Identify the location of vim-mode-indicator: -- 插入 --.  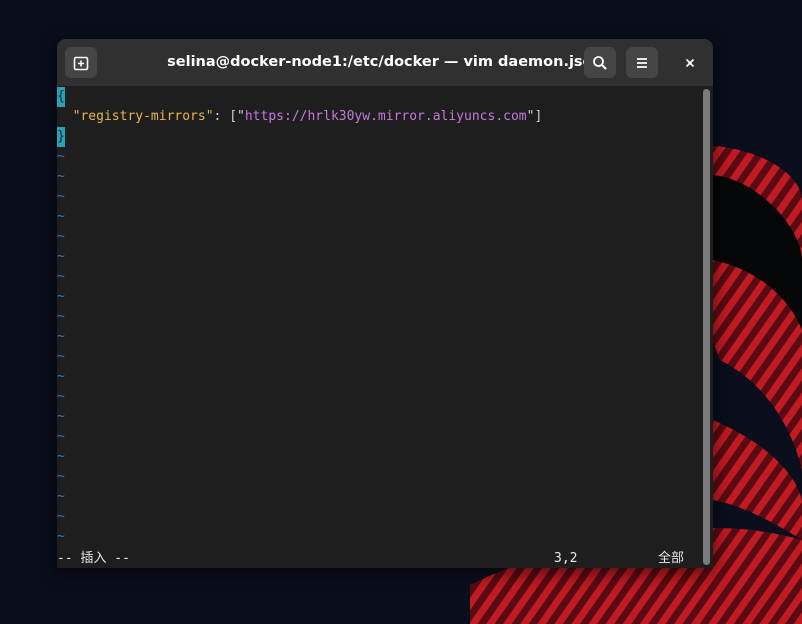
(93, 558).